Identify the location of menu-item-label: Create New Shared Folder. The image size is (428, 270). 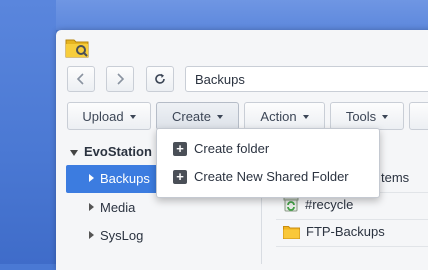
(271, 176).